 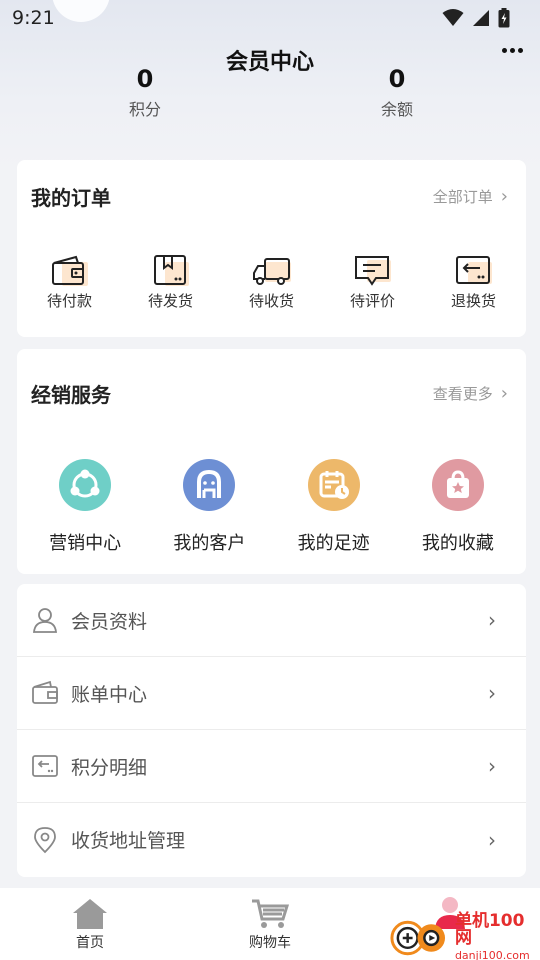 I want to click on menu-item-billing-center: 账单中心 ›, so click(x=271, y=693).